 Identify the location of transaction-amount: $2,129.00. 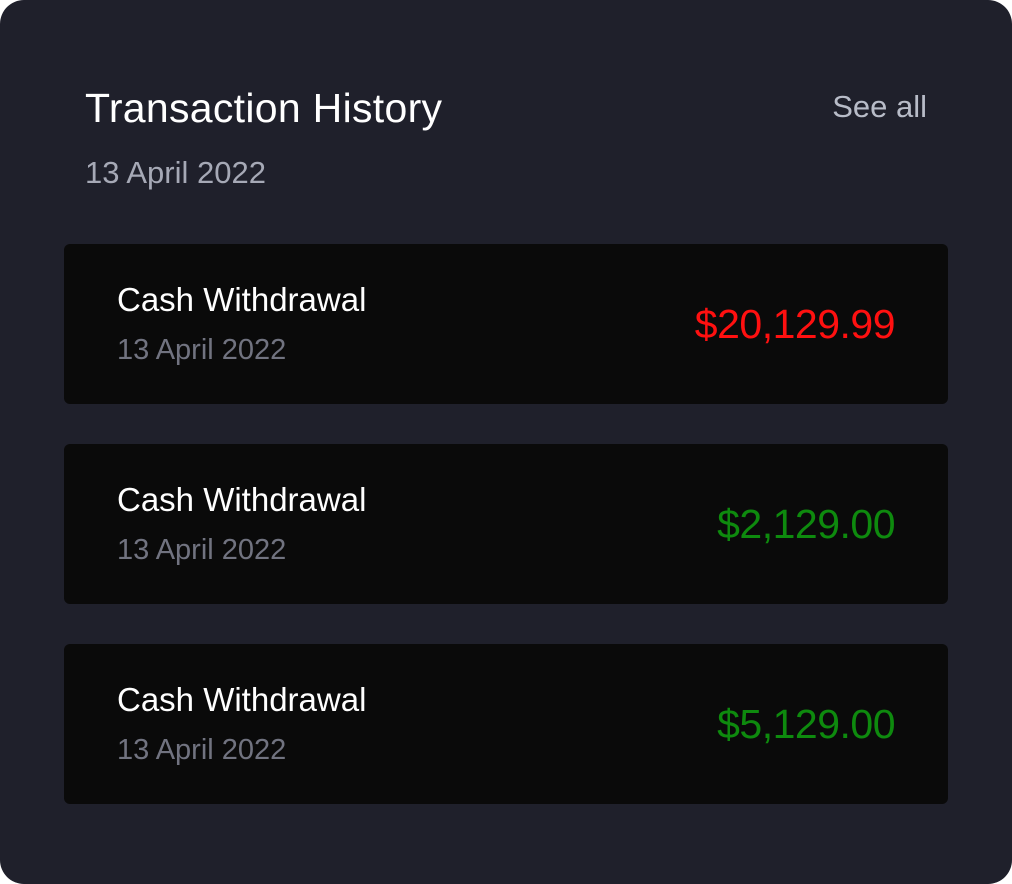
(806, 524).